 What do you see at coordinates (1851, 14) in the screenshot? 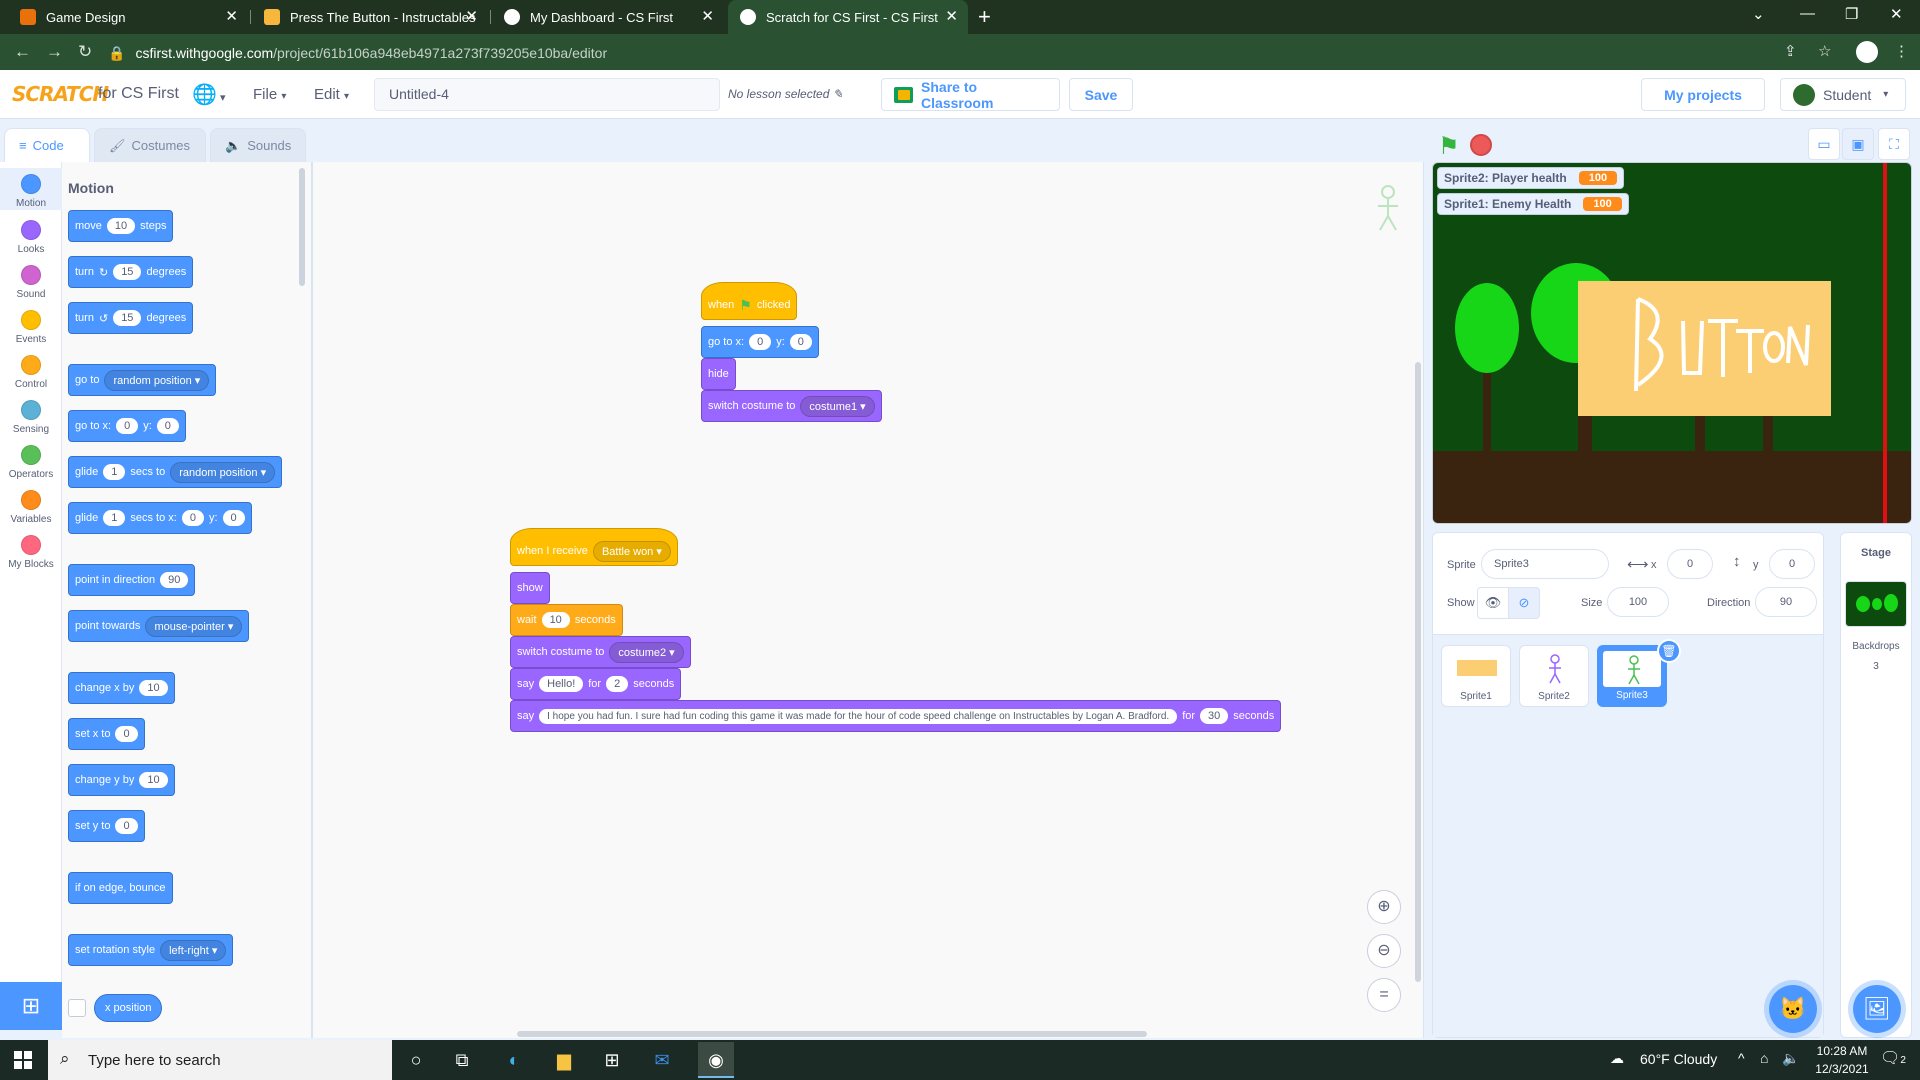
I see `restore-icon: ❐` at bounding box center [1851, 14].